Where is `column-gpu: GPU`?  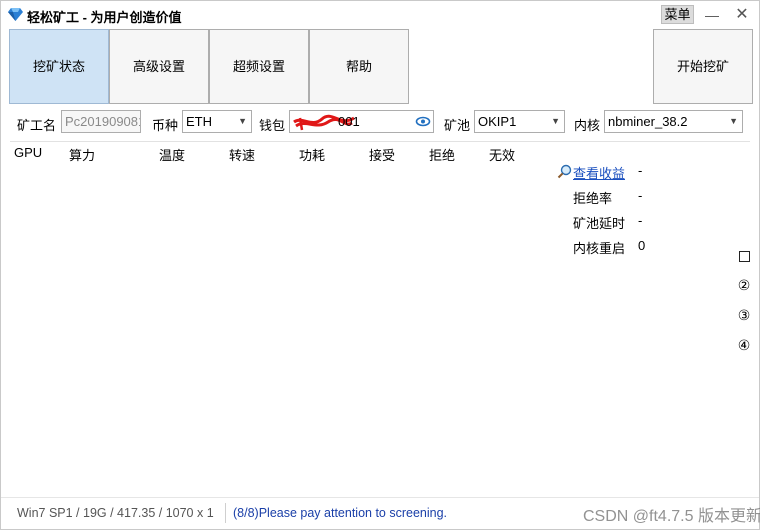 column-gpu: GPU is located at coordinates (28, 152).